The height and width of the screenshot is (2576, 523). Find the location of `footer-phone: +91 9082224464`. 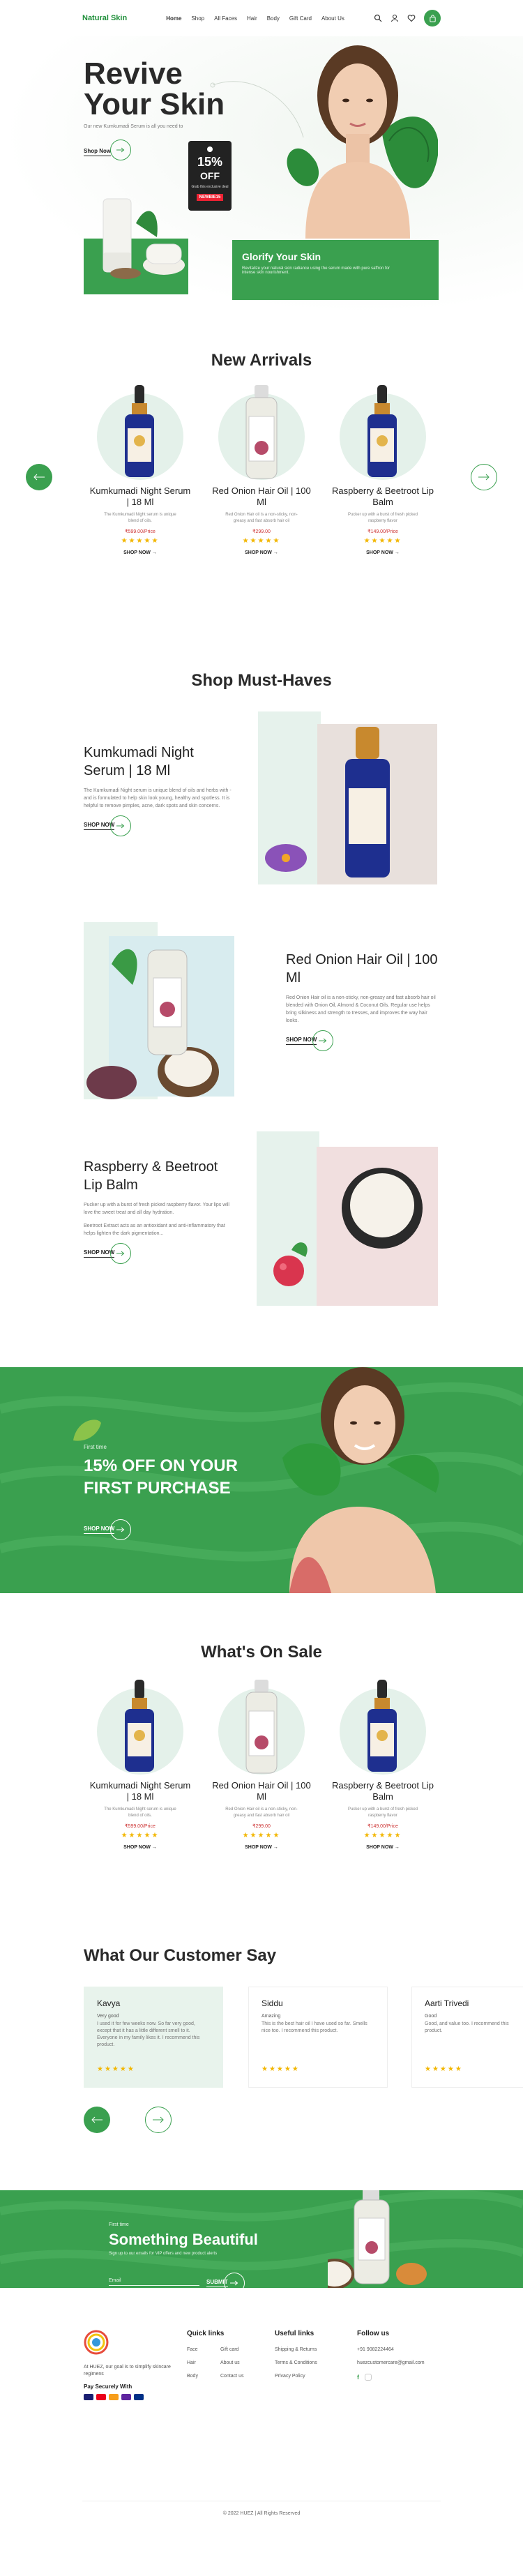

footer-phone: +91 9082224464 is located at coordinates (400, 2349).